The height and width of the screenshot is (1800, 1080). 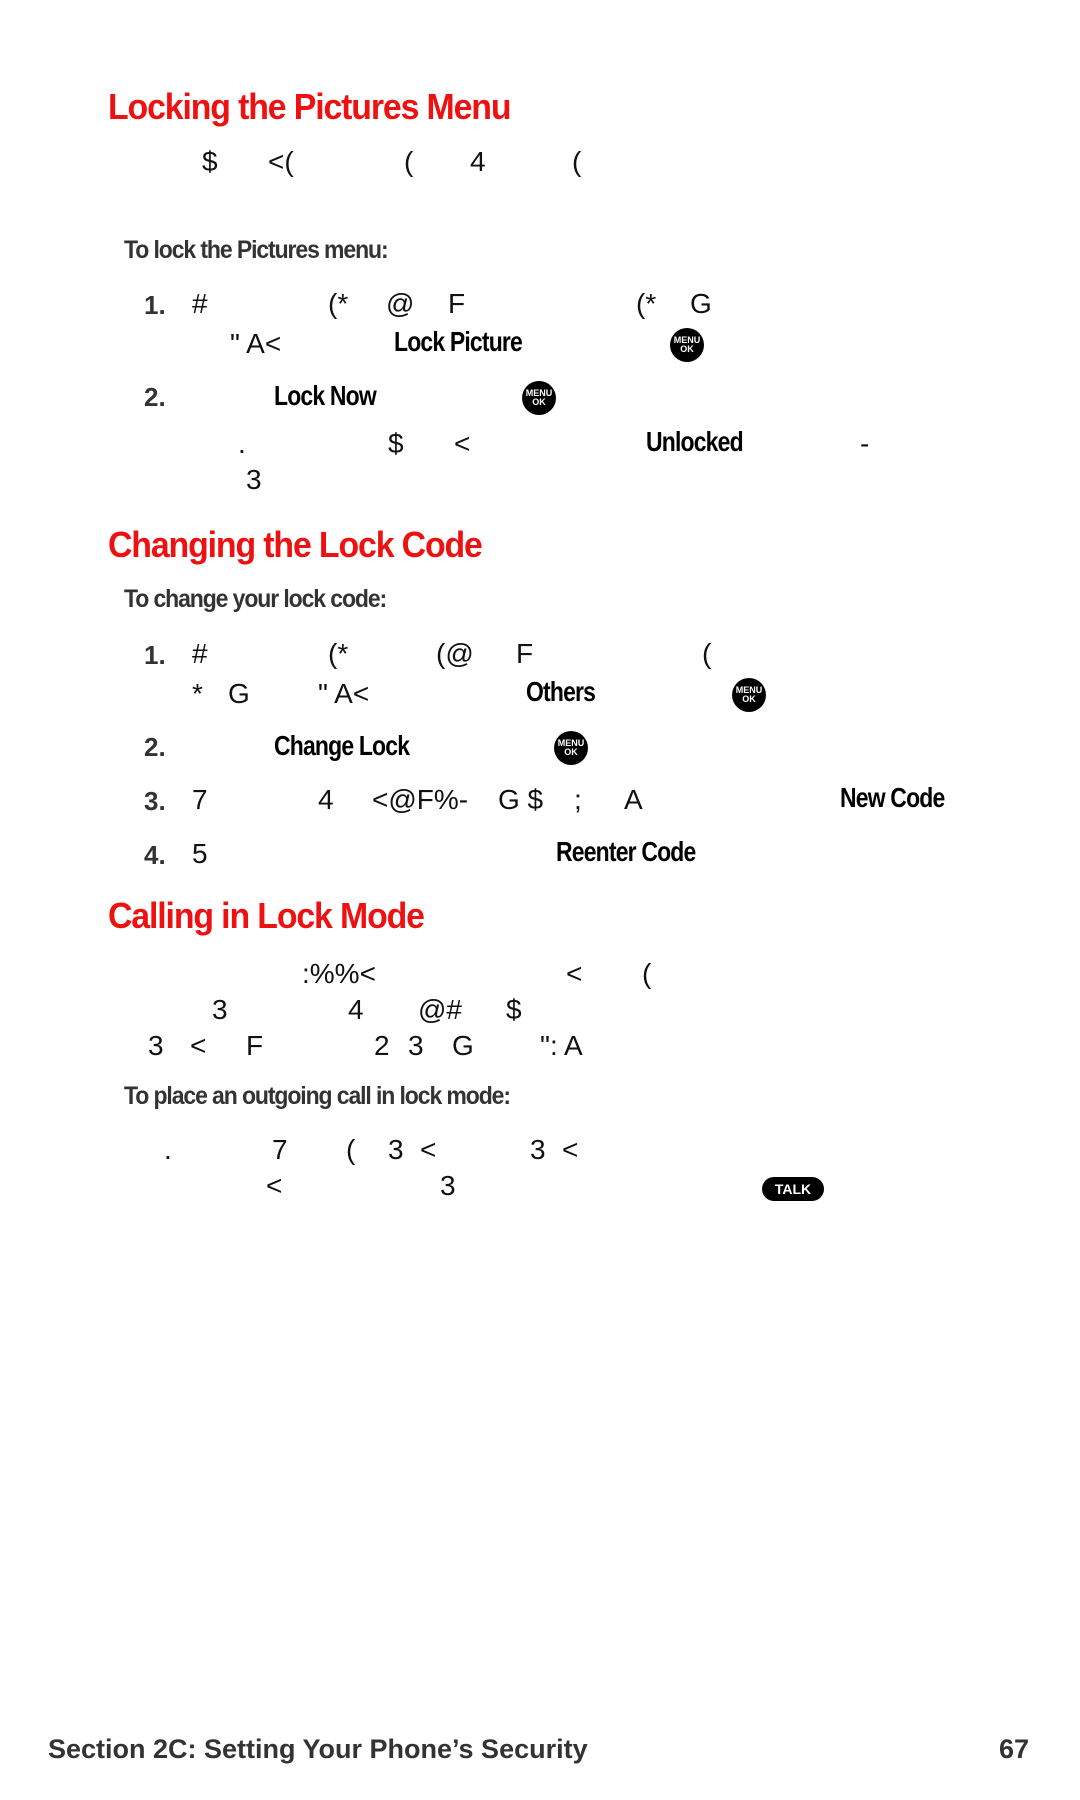 What do you see at coordinates (400, 303) in the screenshot?
I see `glyph: @` at bounding box center [400, 303].